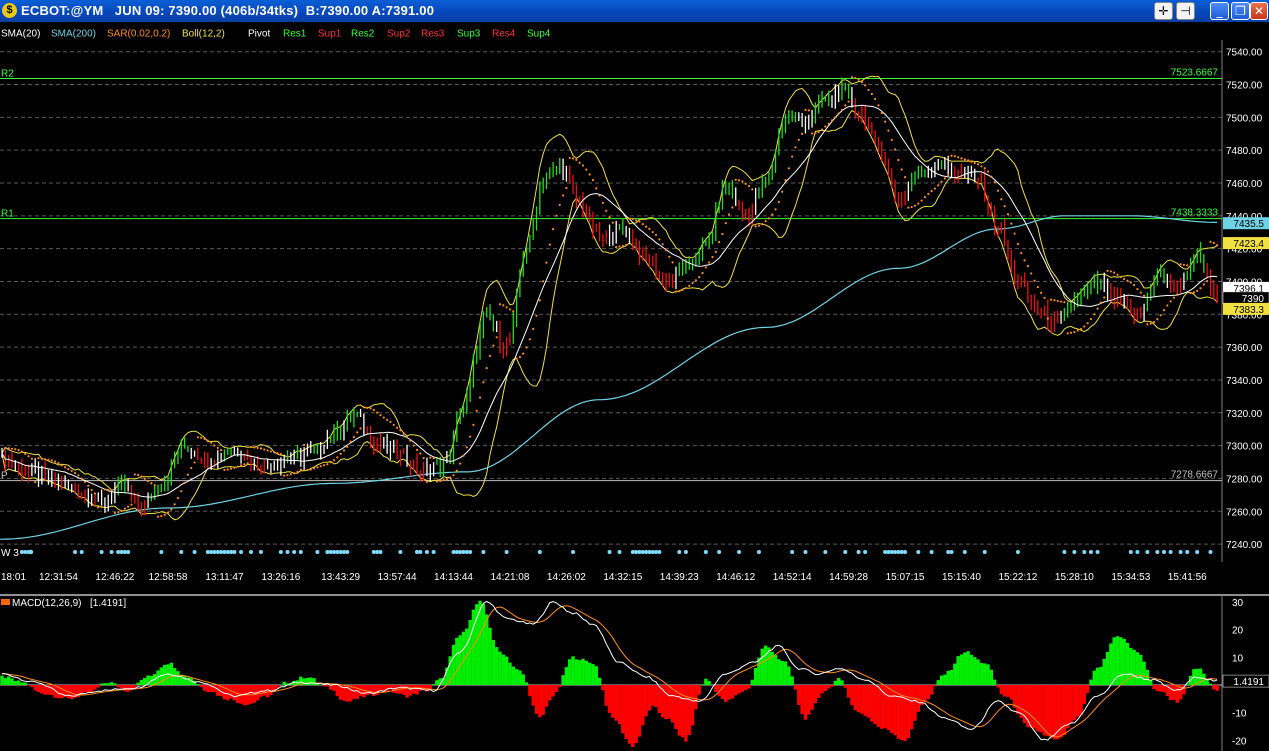 This screenshot has width=1269, height=751. Describe the element at coordinates (13, 577) in the screenshot. I see `x-tick-label: 18:01` at that location.